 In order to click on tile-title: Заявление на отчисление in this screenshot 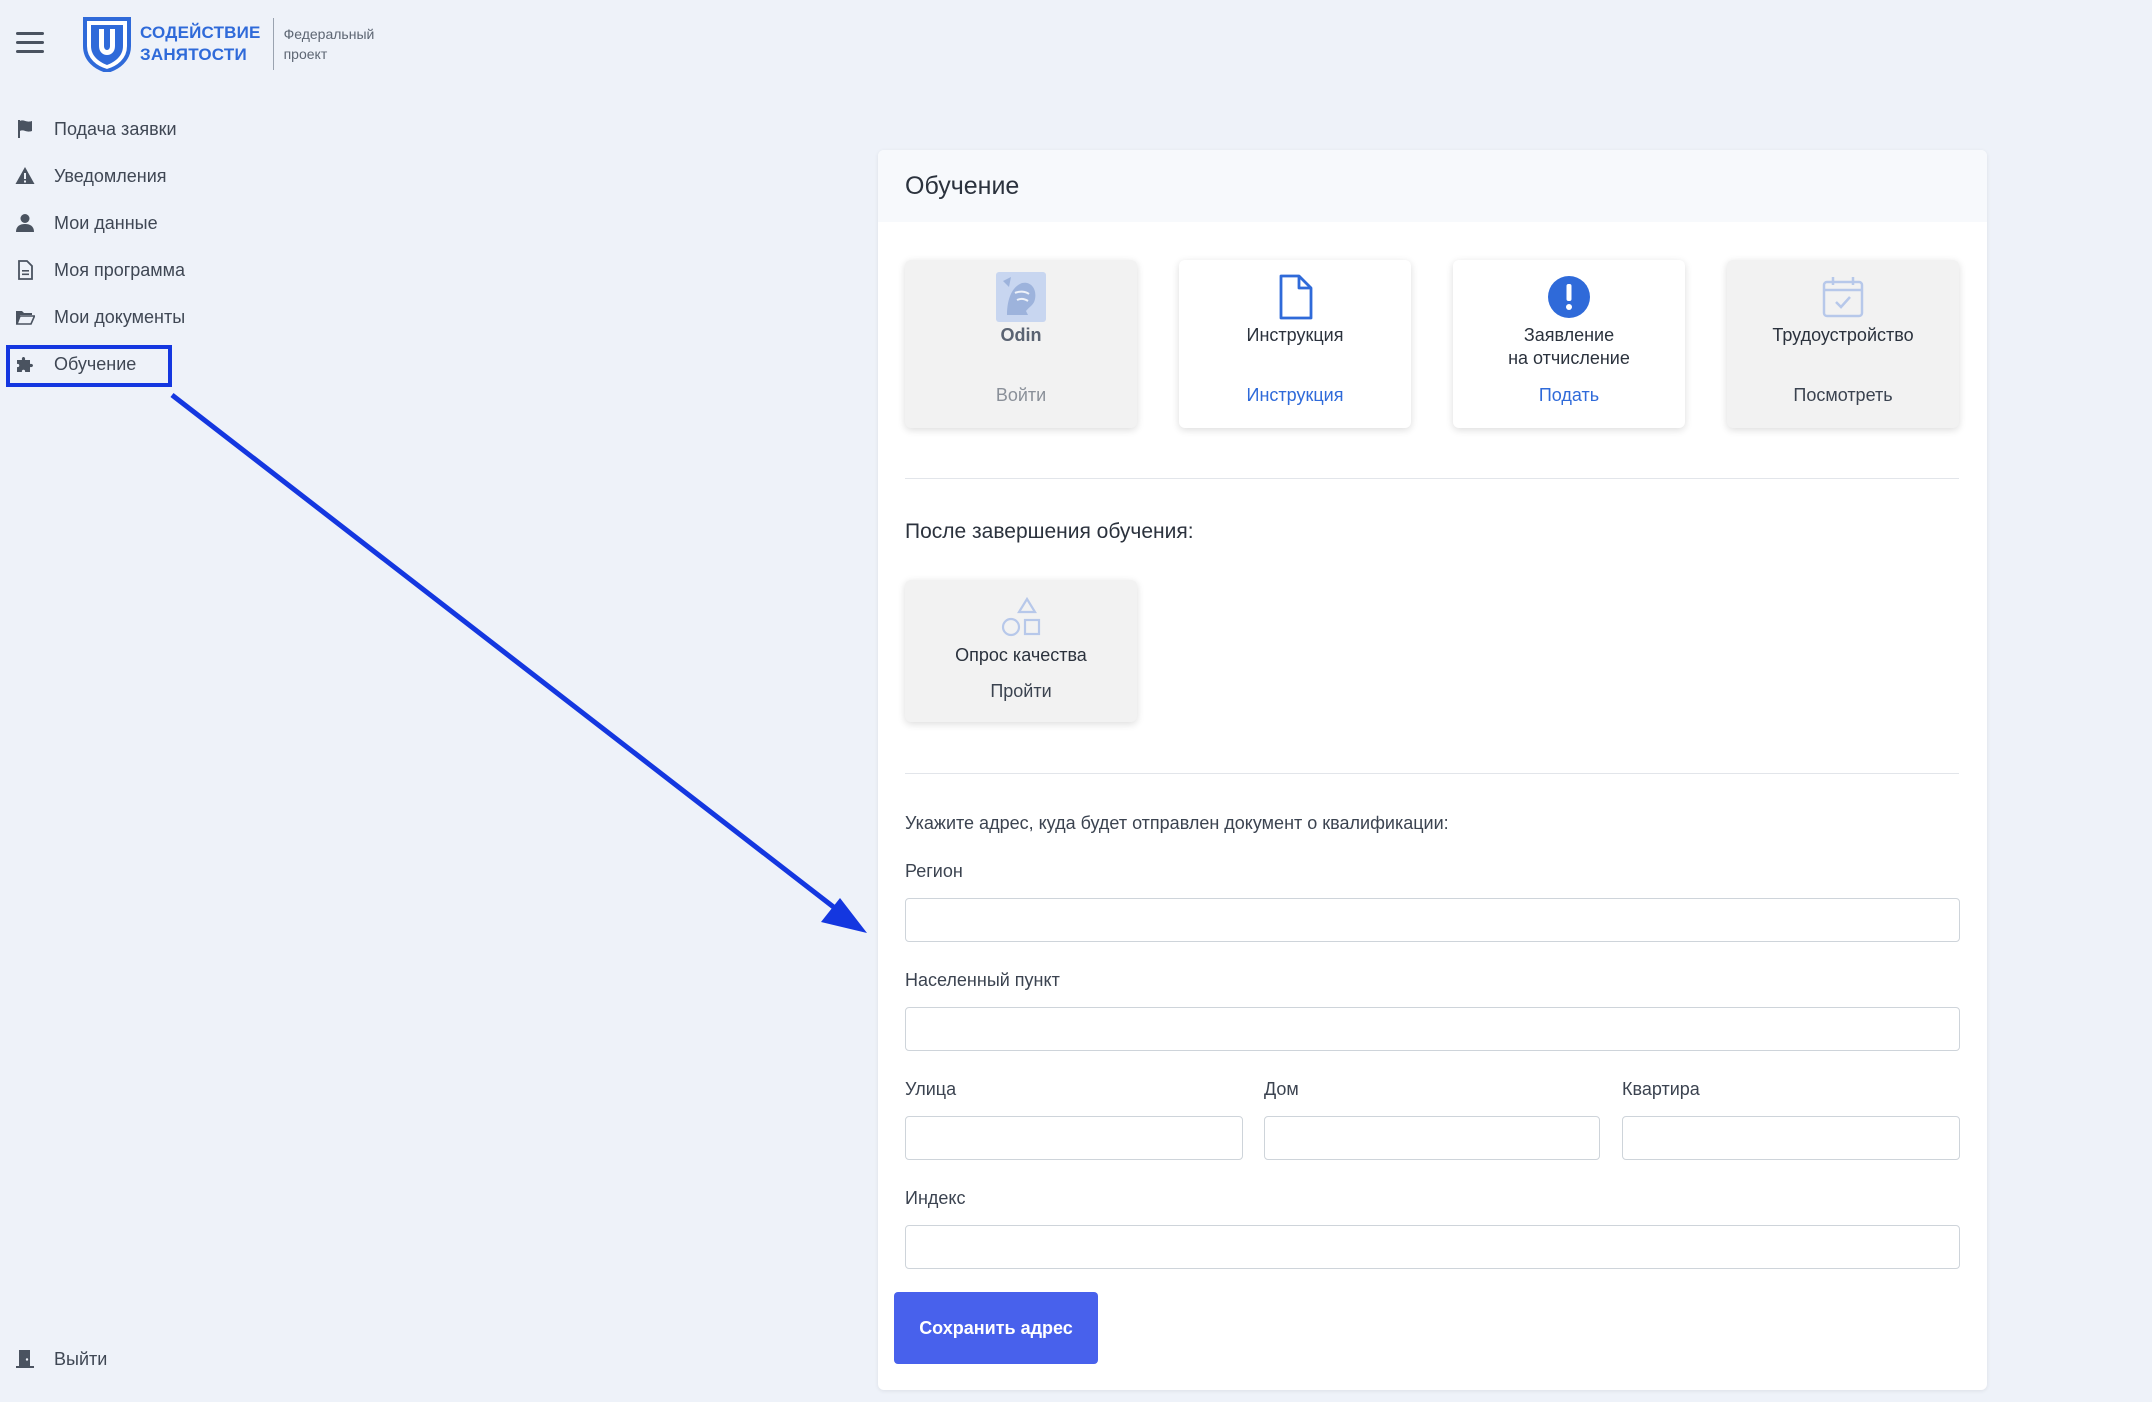, I will do `click(1569, 347)`.